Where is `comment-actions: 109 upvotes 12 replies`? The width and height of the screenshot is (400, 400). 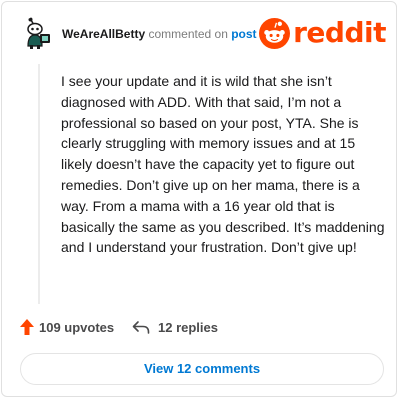 comment-actions: 109 upvotes 12 replies is located at coordinates (203, 329).